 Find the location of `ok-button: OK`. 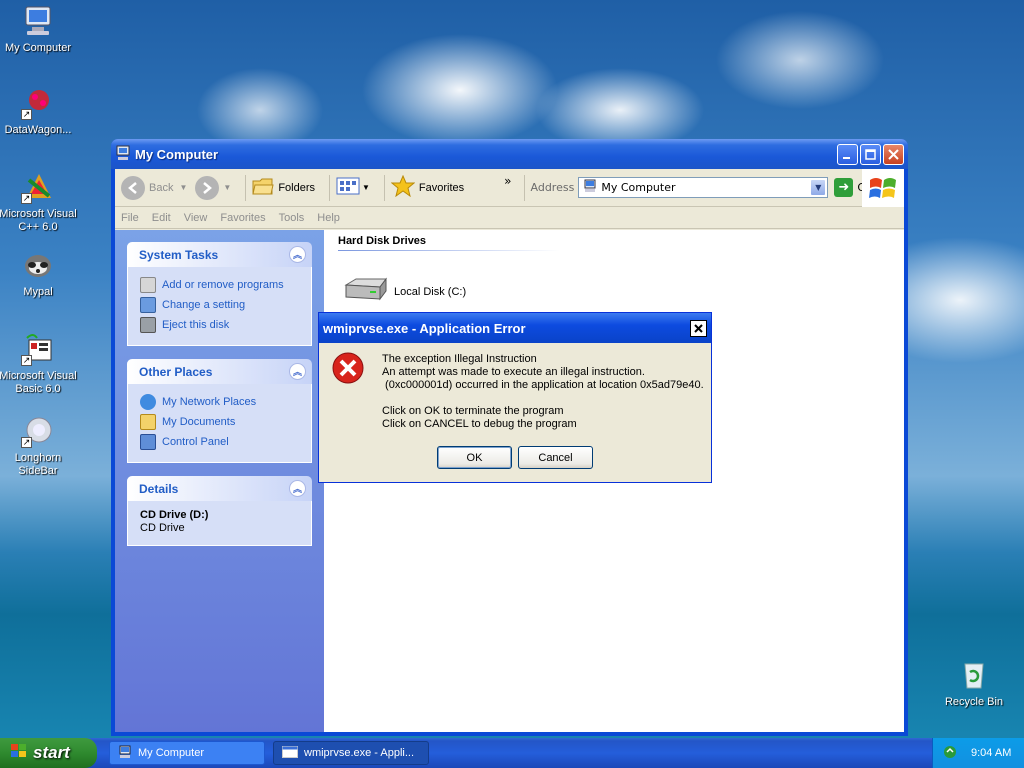

ok-button: OK is located at coordinates (474, 457).